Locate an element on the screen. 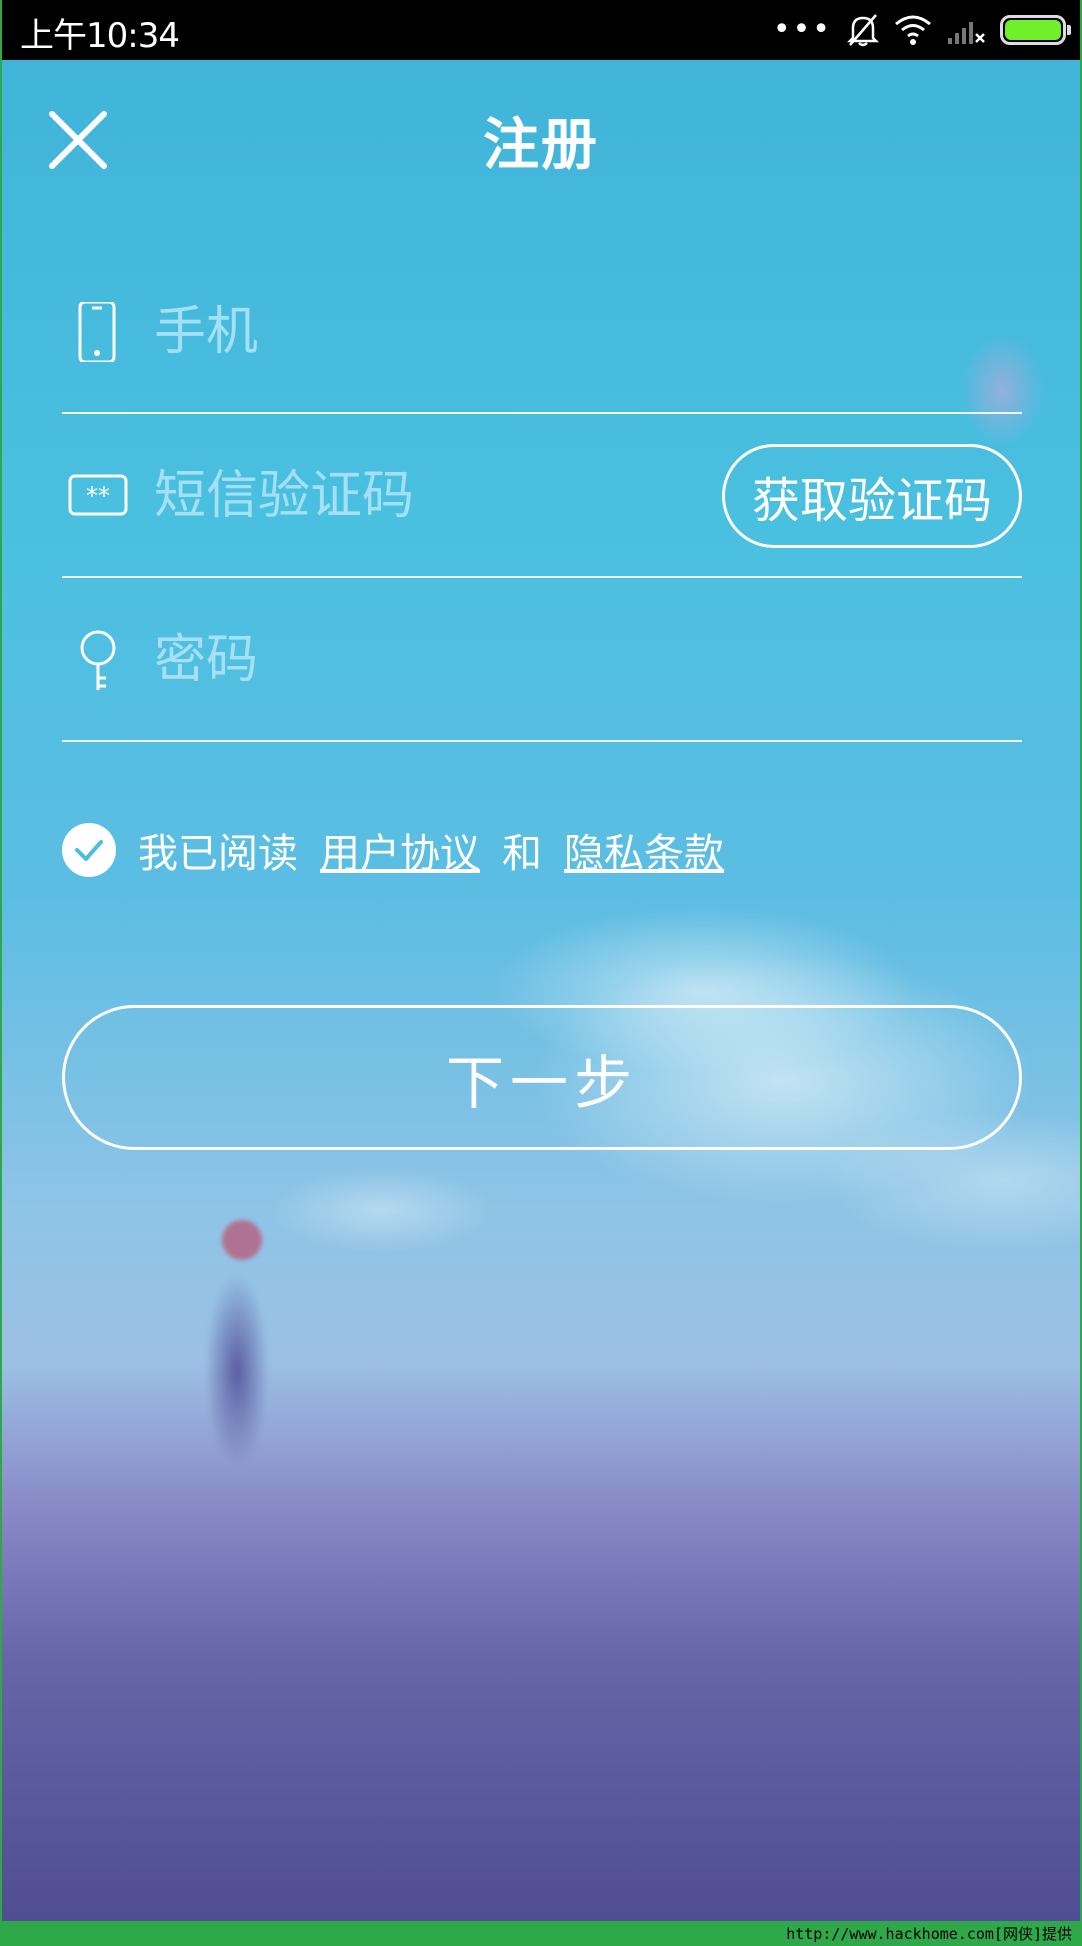  battery-icon is located at coordinates (1035, 30).